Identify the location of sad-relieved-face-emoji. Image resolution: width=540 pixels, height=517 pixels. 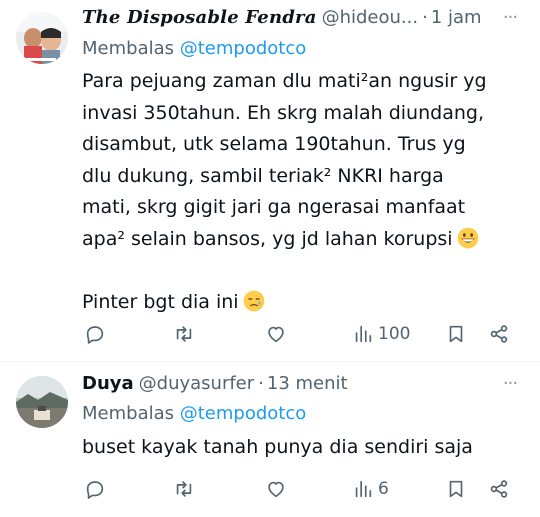
(253, 300).